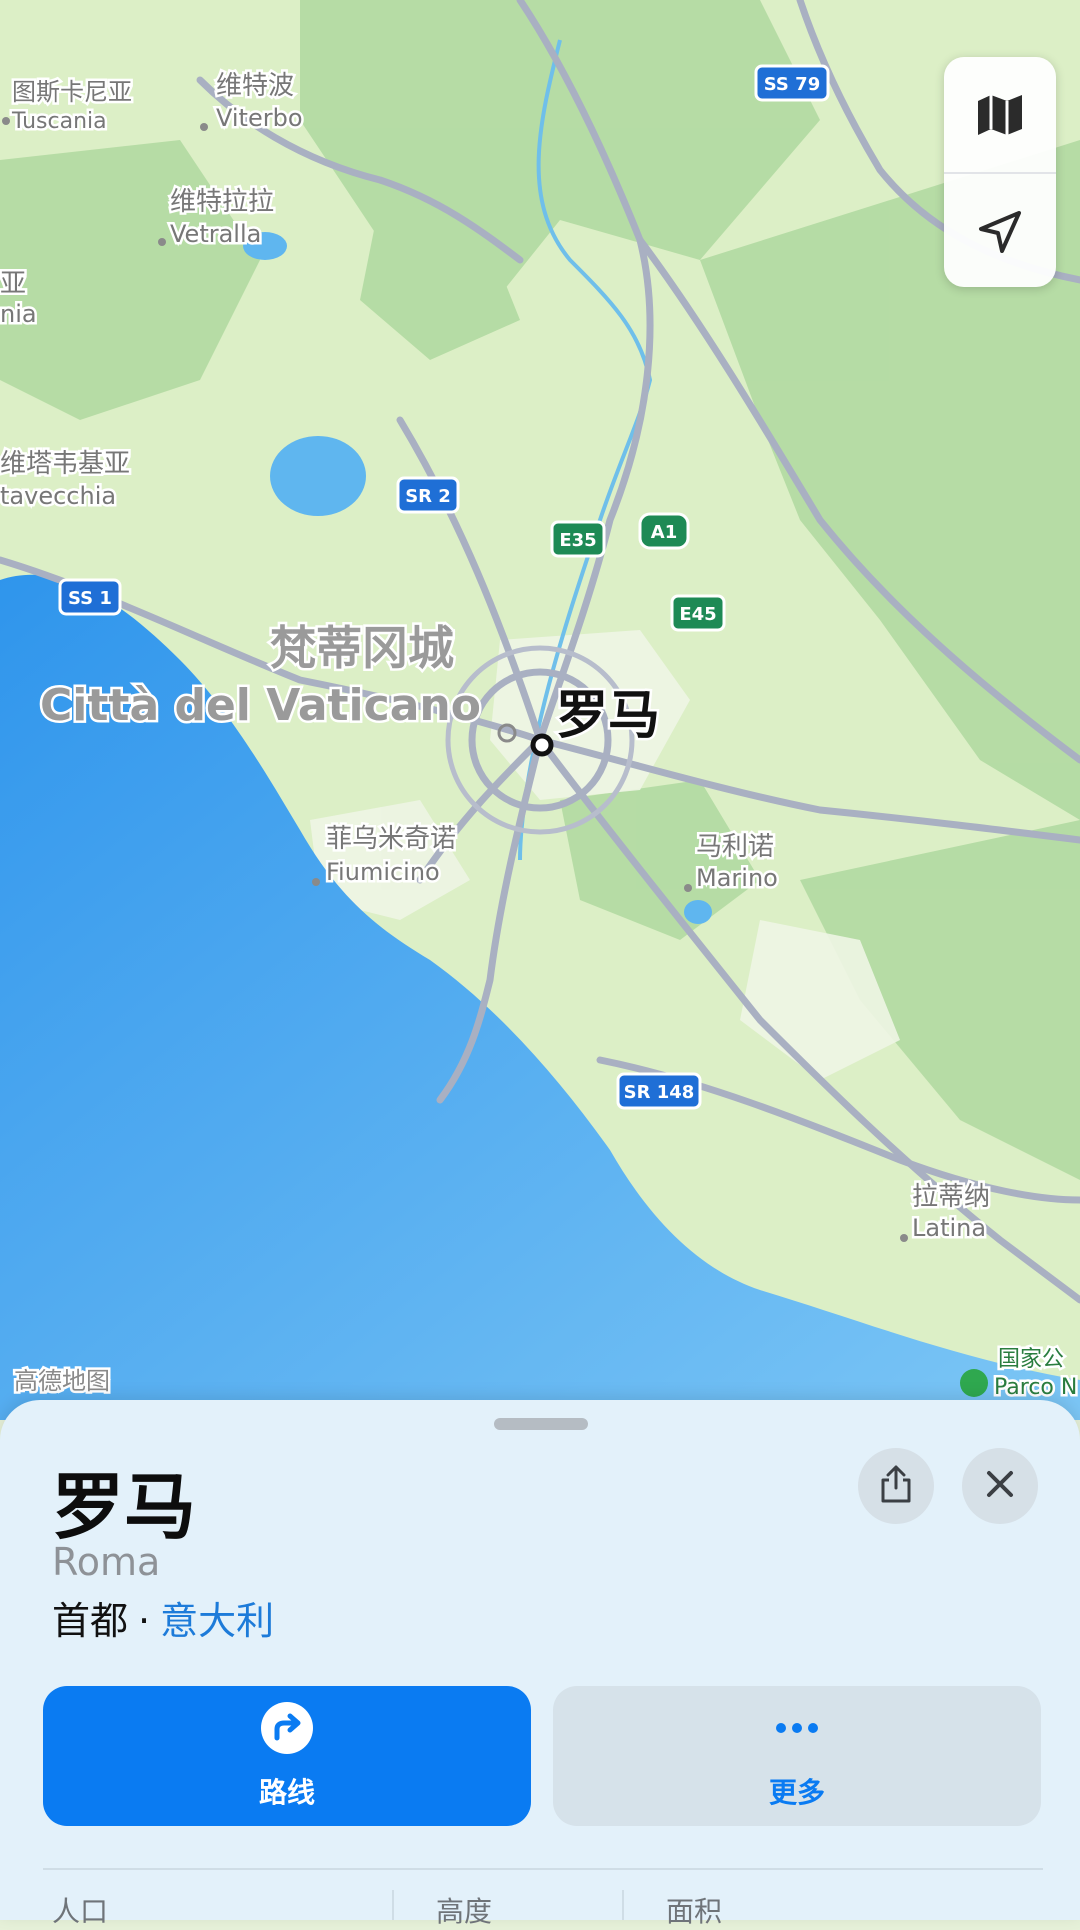 The width and height of the screenshot is (1080, 1930). Describe the element at coordinates (217, 1621) in the screenshot. I see `country-link: 意大利` at that location.